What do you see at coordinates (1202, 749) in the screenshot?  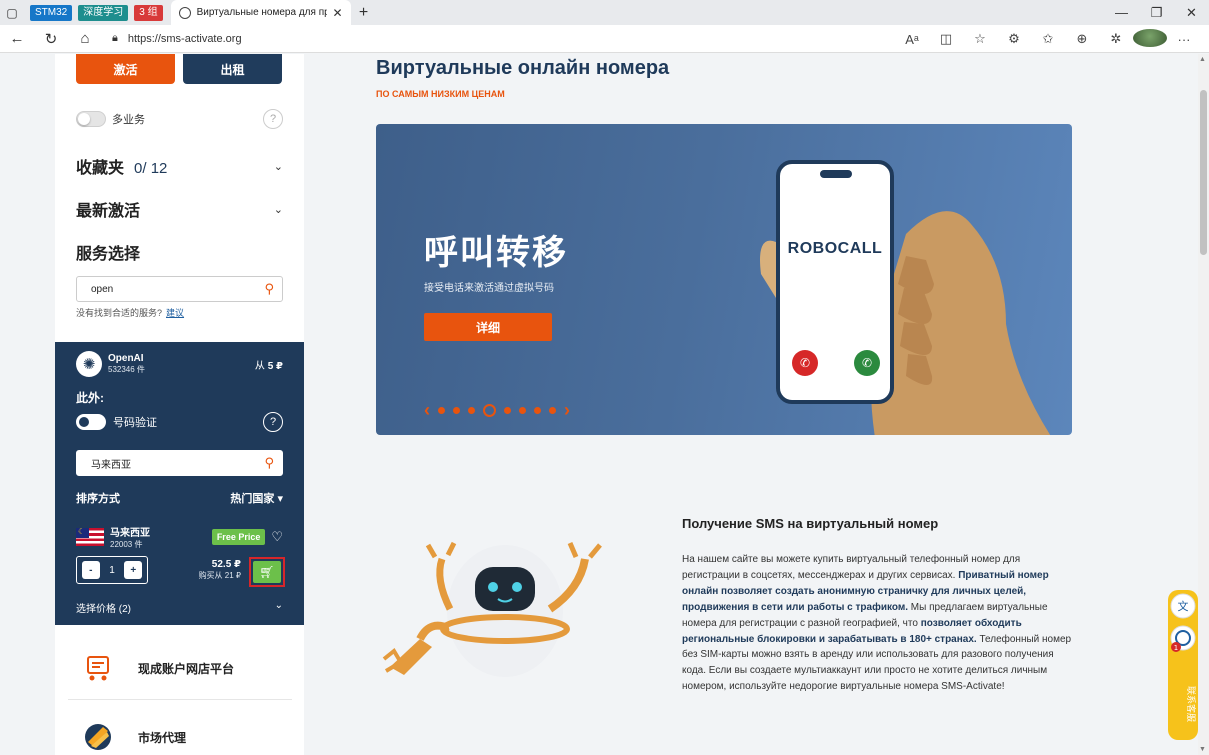 I see `scroll-down-icon: ▼` at bounding box center [1202, 749].